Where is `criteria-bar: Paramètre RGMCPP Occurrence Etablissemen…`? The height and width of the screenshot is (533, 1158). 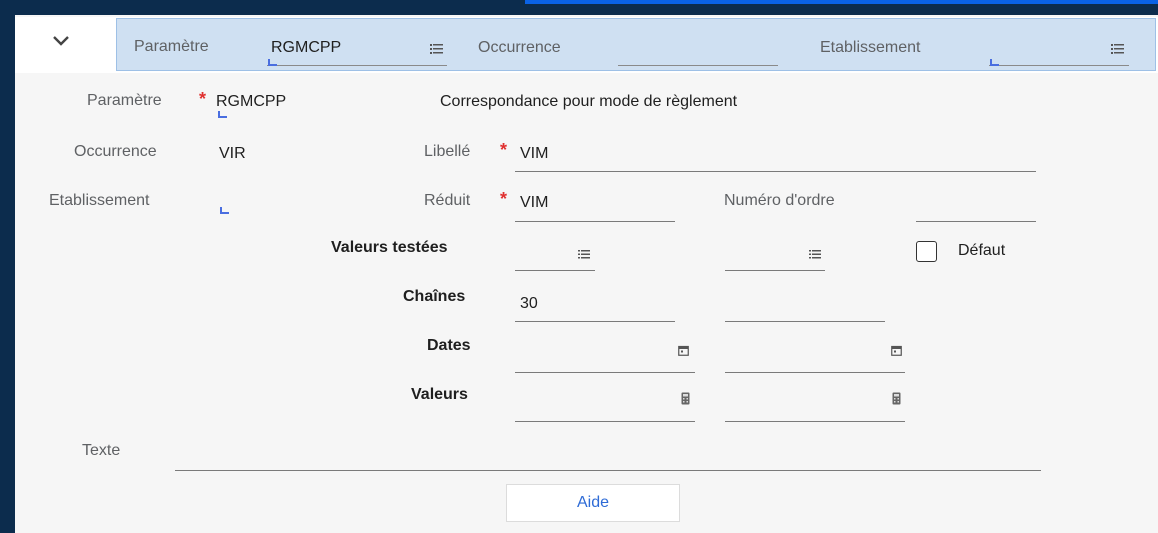
criteria-bar: Paramètre RGMCPP Occurrence Etablissemen… is located at coordinates (636, 44).